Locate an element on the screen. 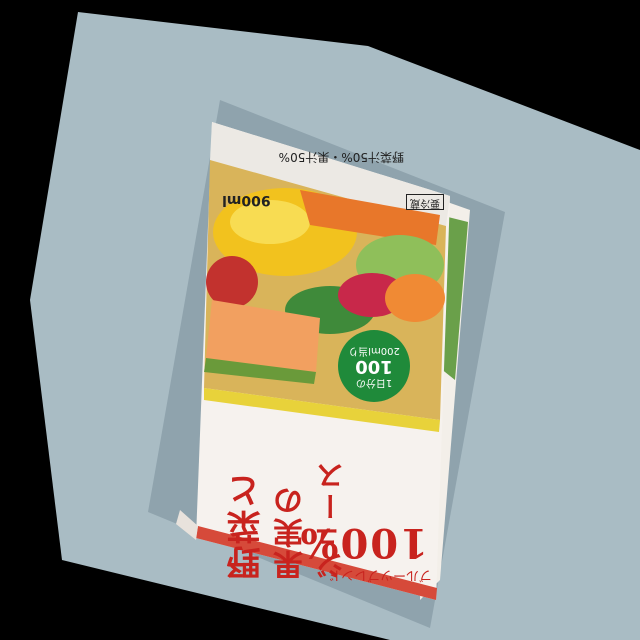 The image size is (640, 640). title-line1: 野菜と is located at coordinates (247, 526).